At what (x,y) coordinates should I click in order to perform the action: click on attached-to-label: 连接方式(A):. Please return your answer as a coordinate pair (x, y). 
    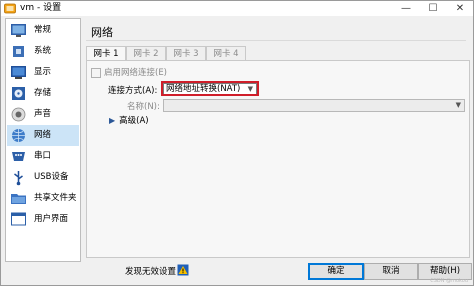
    Looking at the image, I should click on (133, 91).